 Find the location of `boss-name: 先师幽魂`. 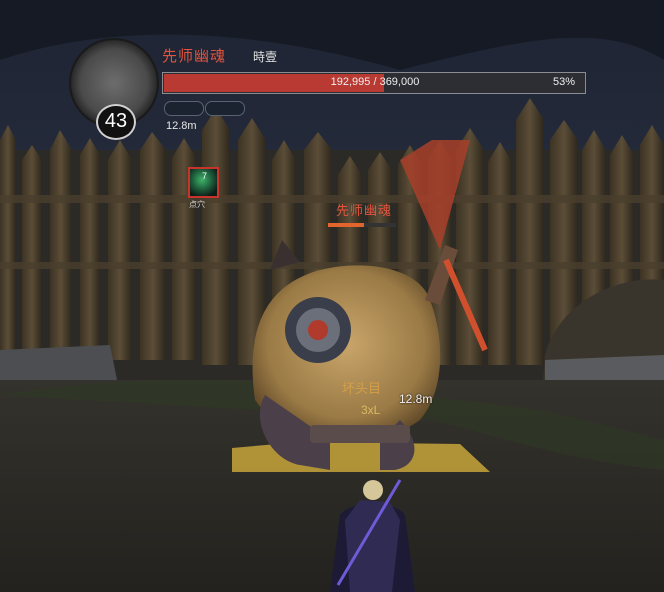

boss-name: 先师幽魂 is located at coordinates (194, 56).